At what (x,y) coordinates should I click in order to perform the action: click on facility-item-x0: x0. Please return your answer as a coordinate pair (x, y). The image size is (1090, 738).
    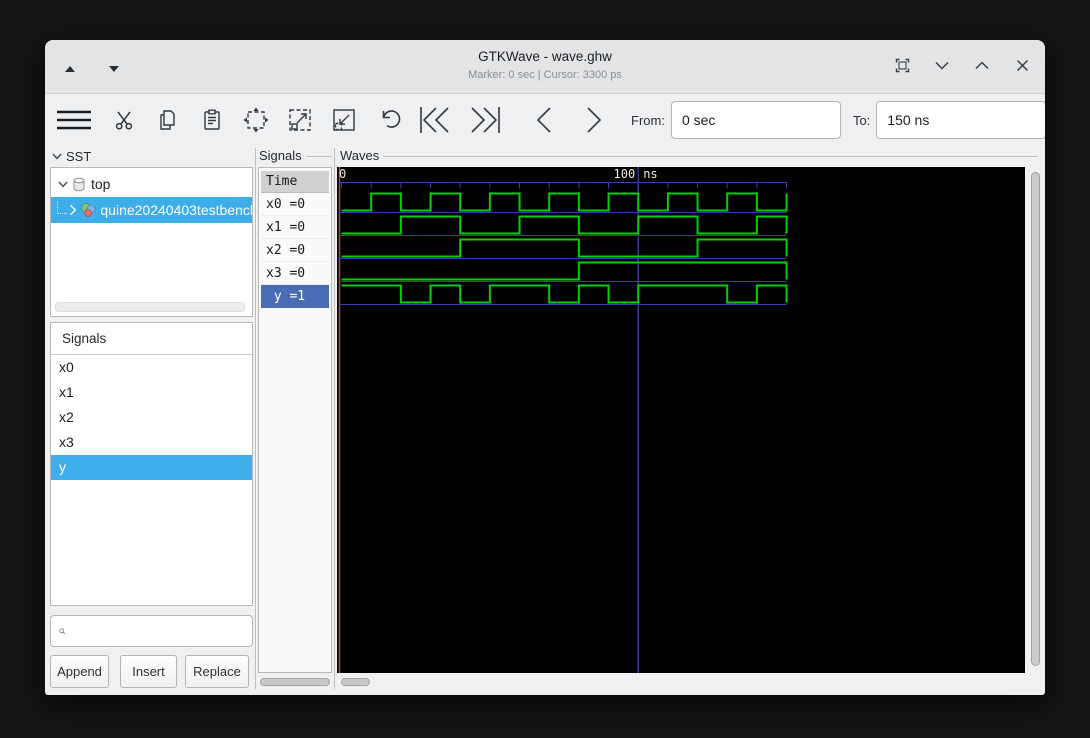
    Looking at the image, I should click on (151, 367).